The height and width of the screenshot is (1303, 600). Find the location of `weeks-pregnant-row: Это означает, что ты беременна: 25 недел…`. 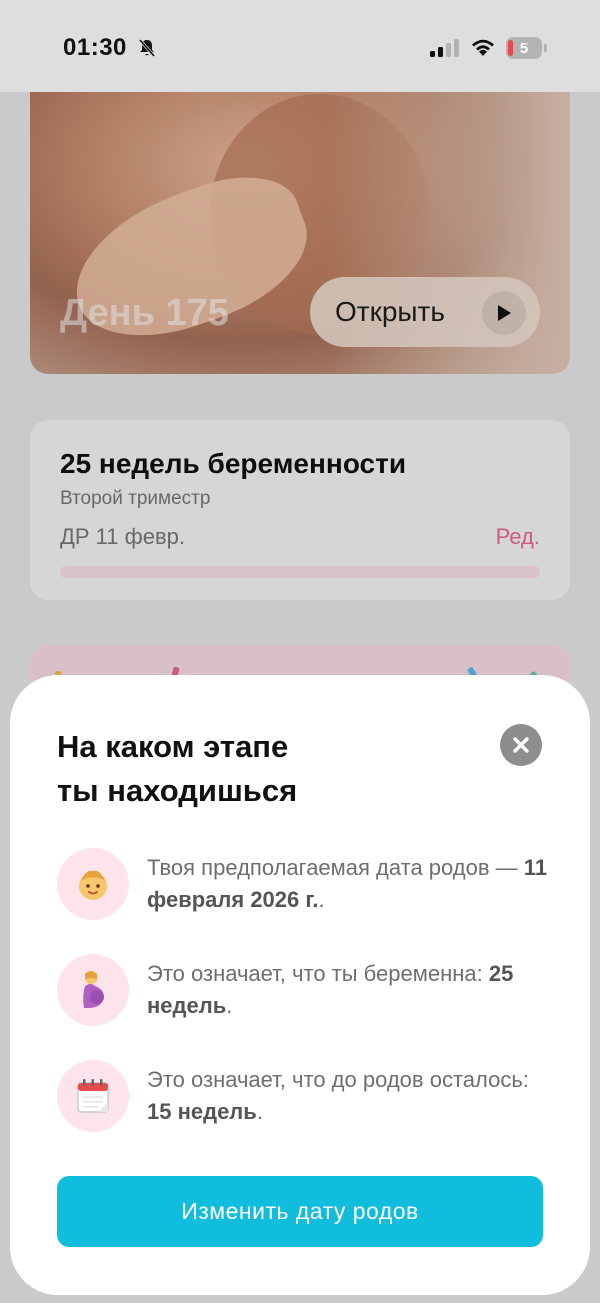

weeks-pregnant-row: Это означает, что ты беременна: 25 недел… is located at coordinates (307, 990).